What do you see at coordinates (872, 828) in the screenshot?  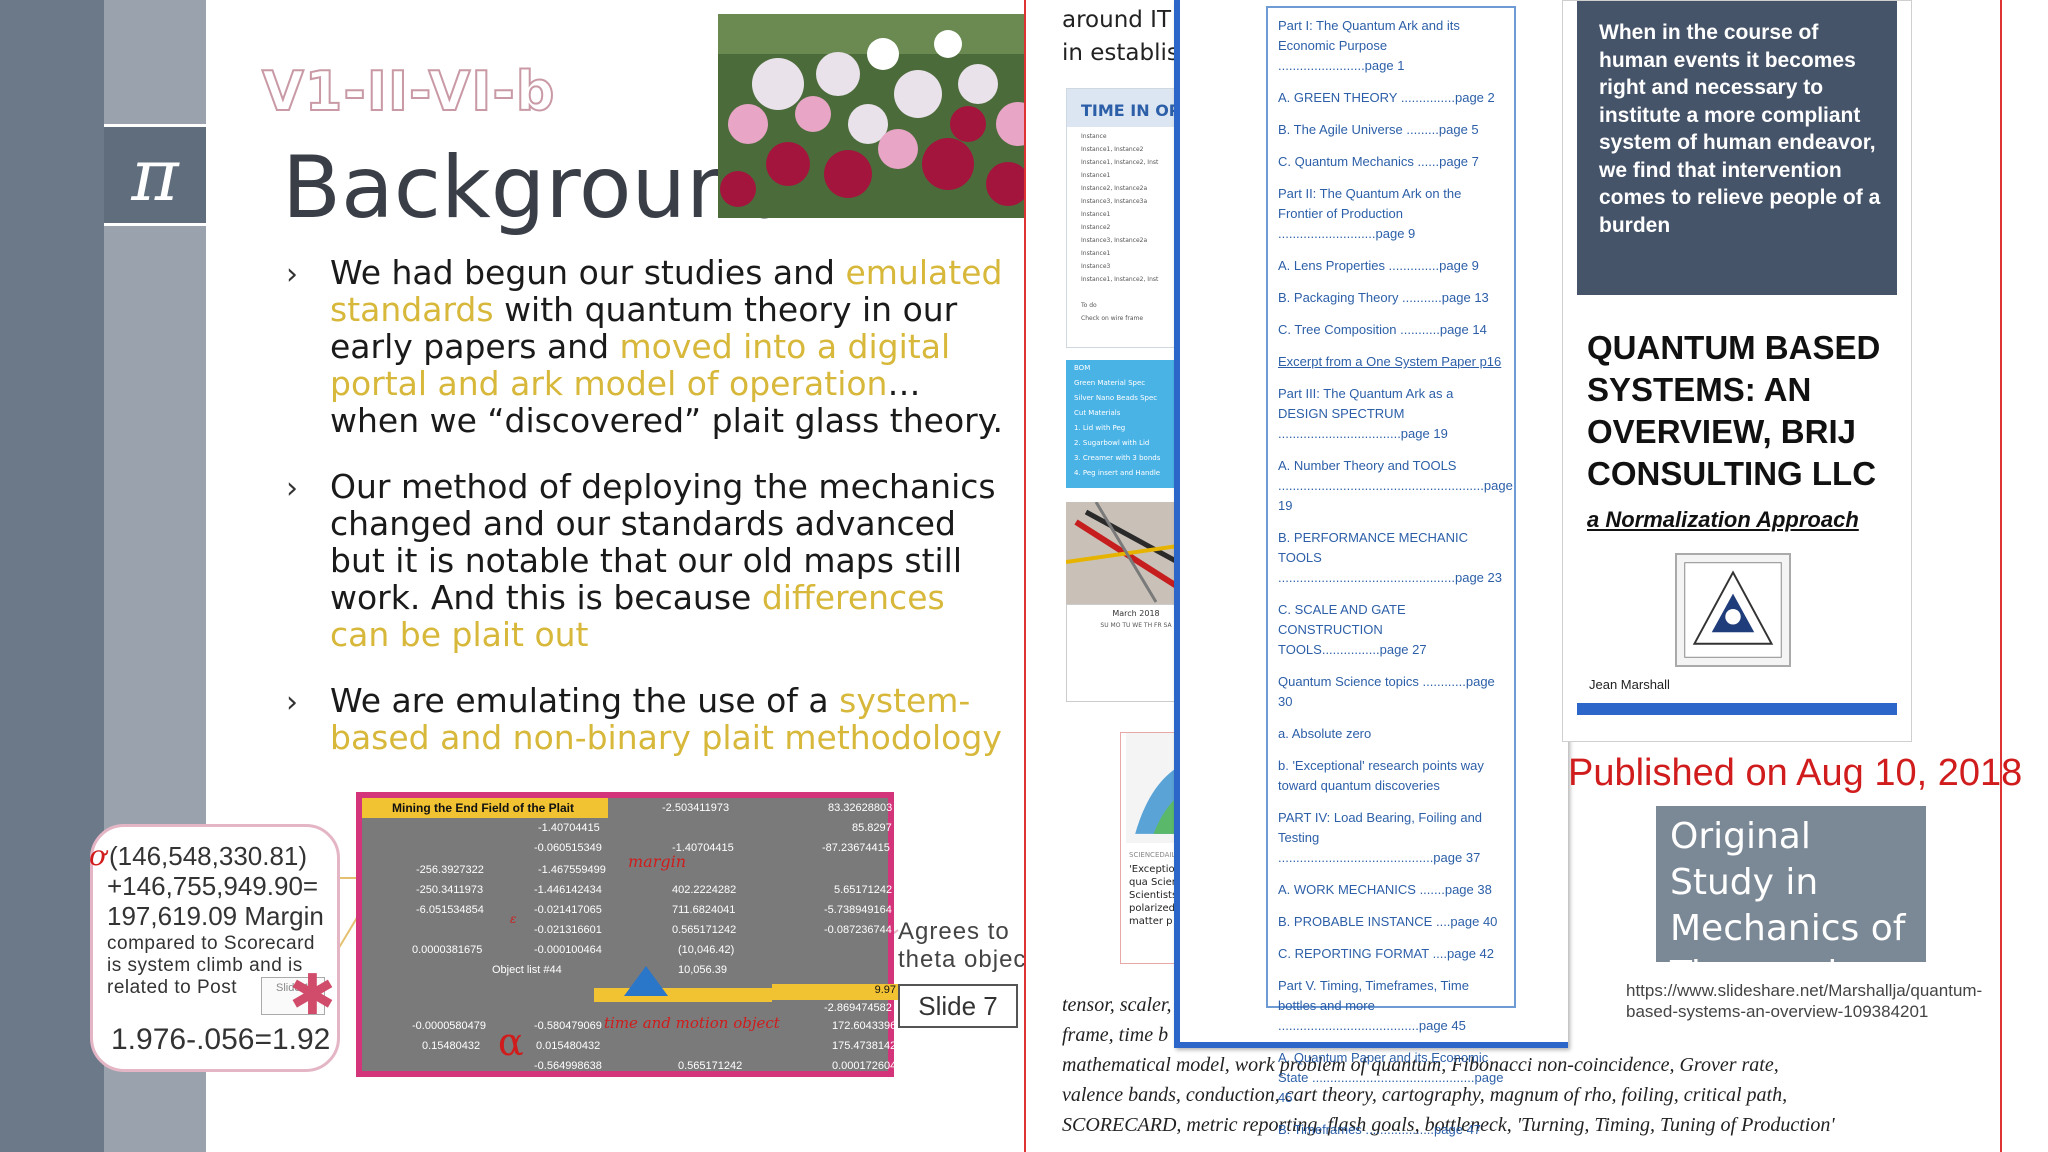 I see `spreadsheet-cell: 85.8297` at bounding box center [872, 828].